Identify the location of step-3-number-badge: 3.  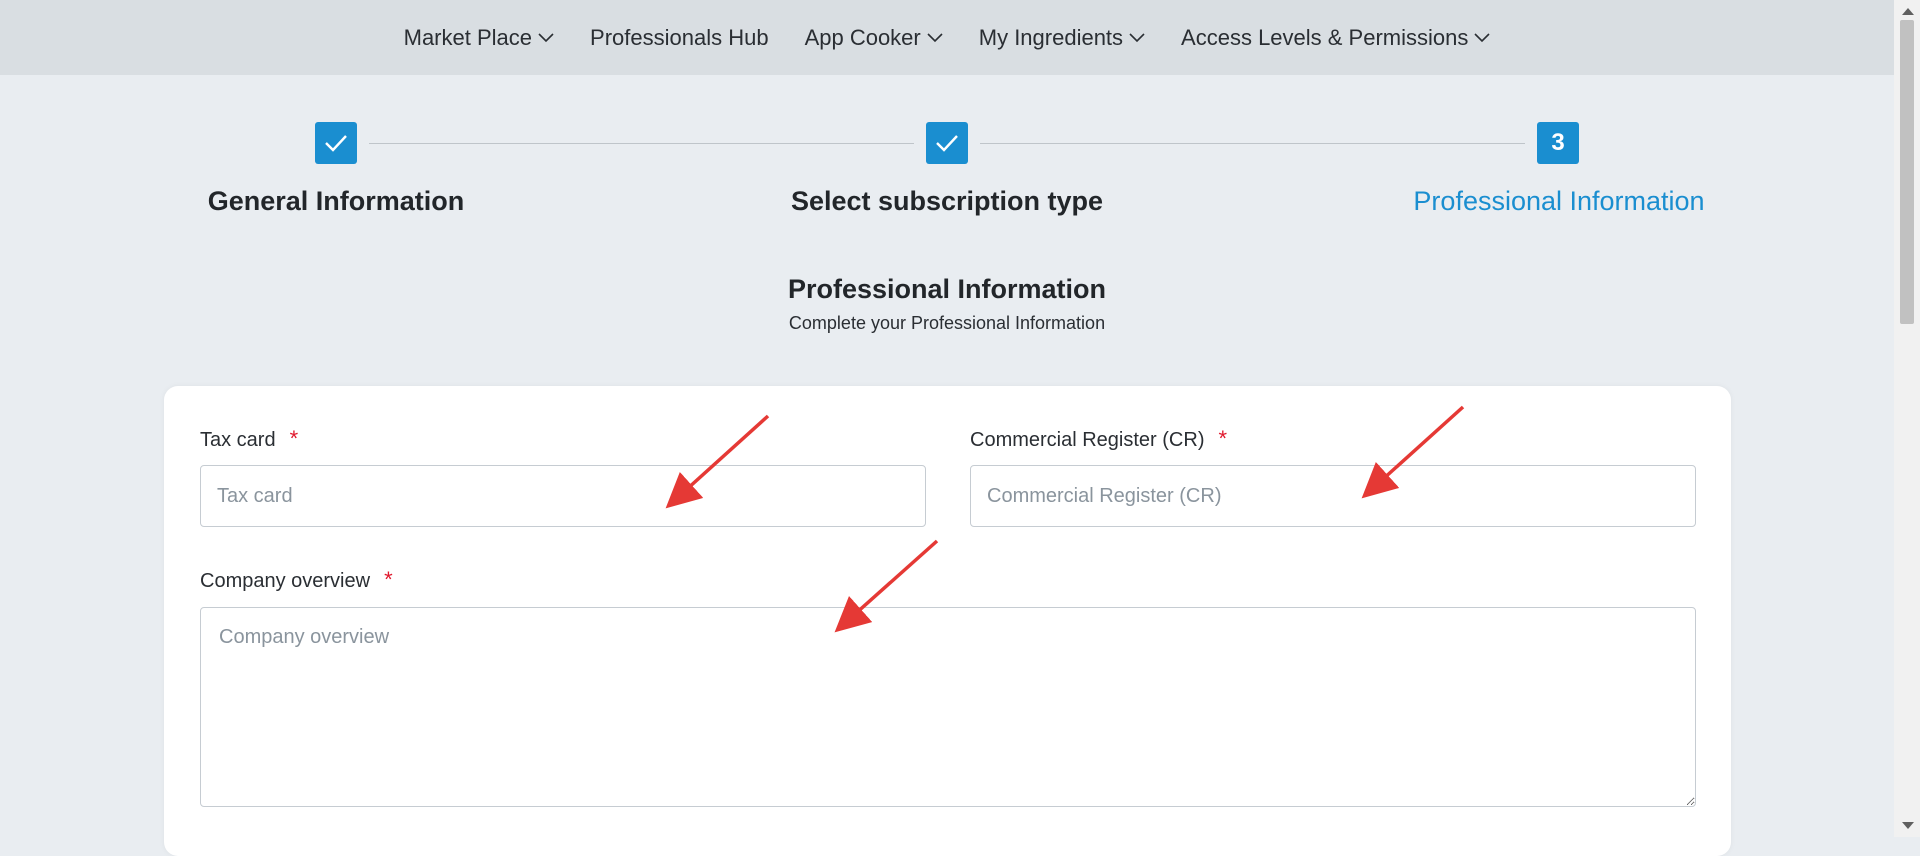
(1558, 143).